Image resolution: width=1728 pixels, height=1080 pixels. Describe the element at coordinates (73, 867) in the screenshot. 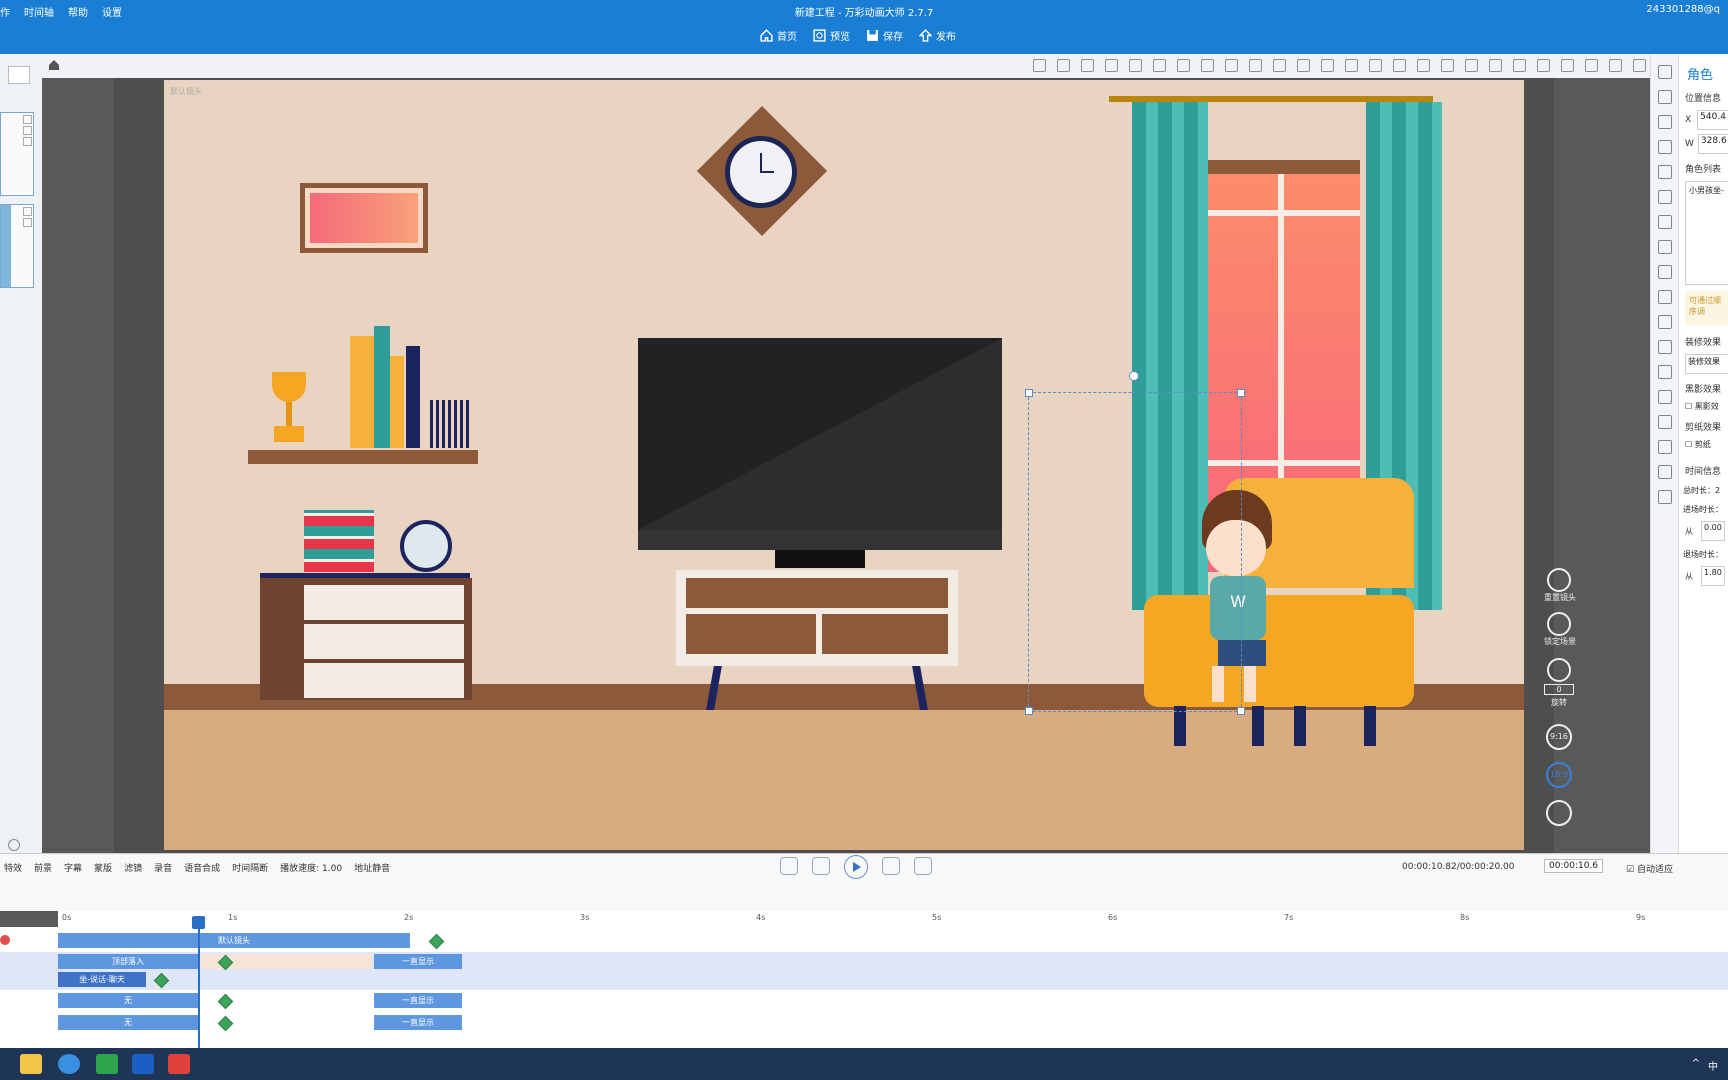

I see `subtitle-tool: 字幕` at that location.